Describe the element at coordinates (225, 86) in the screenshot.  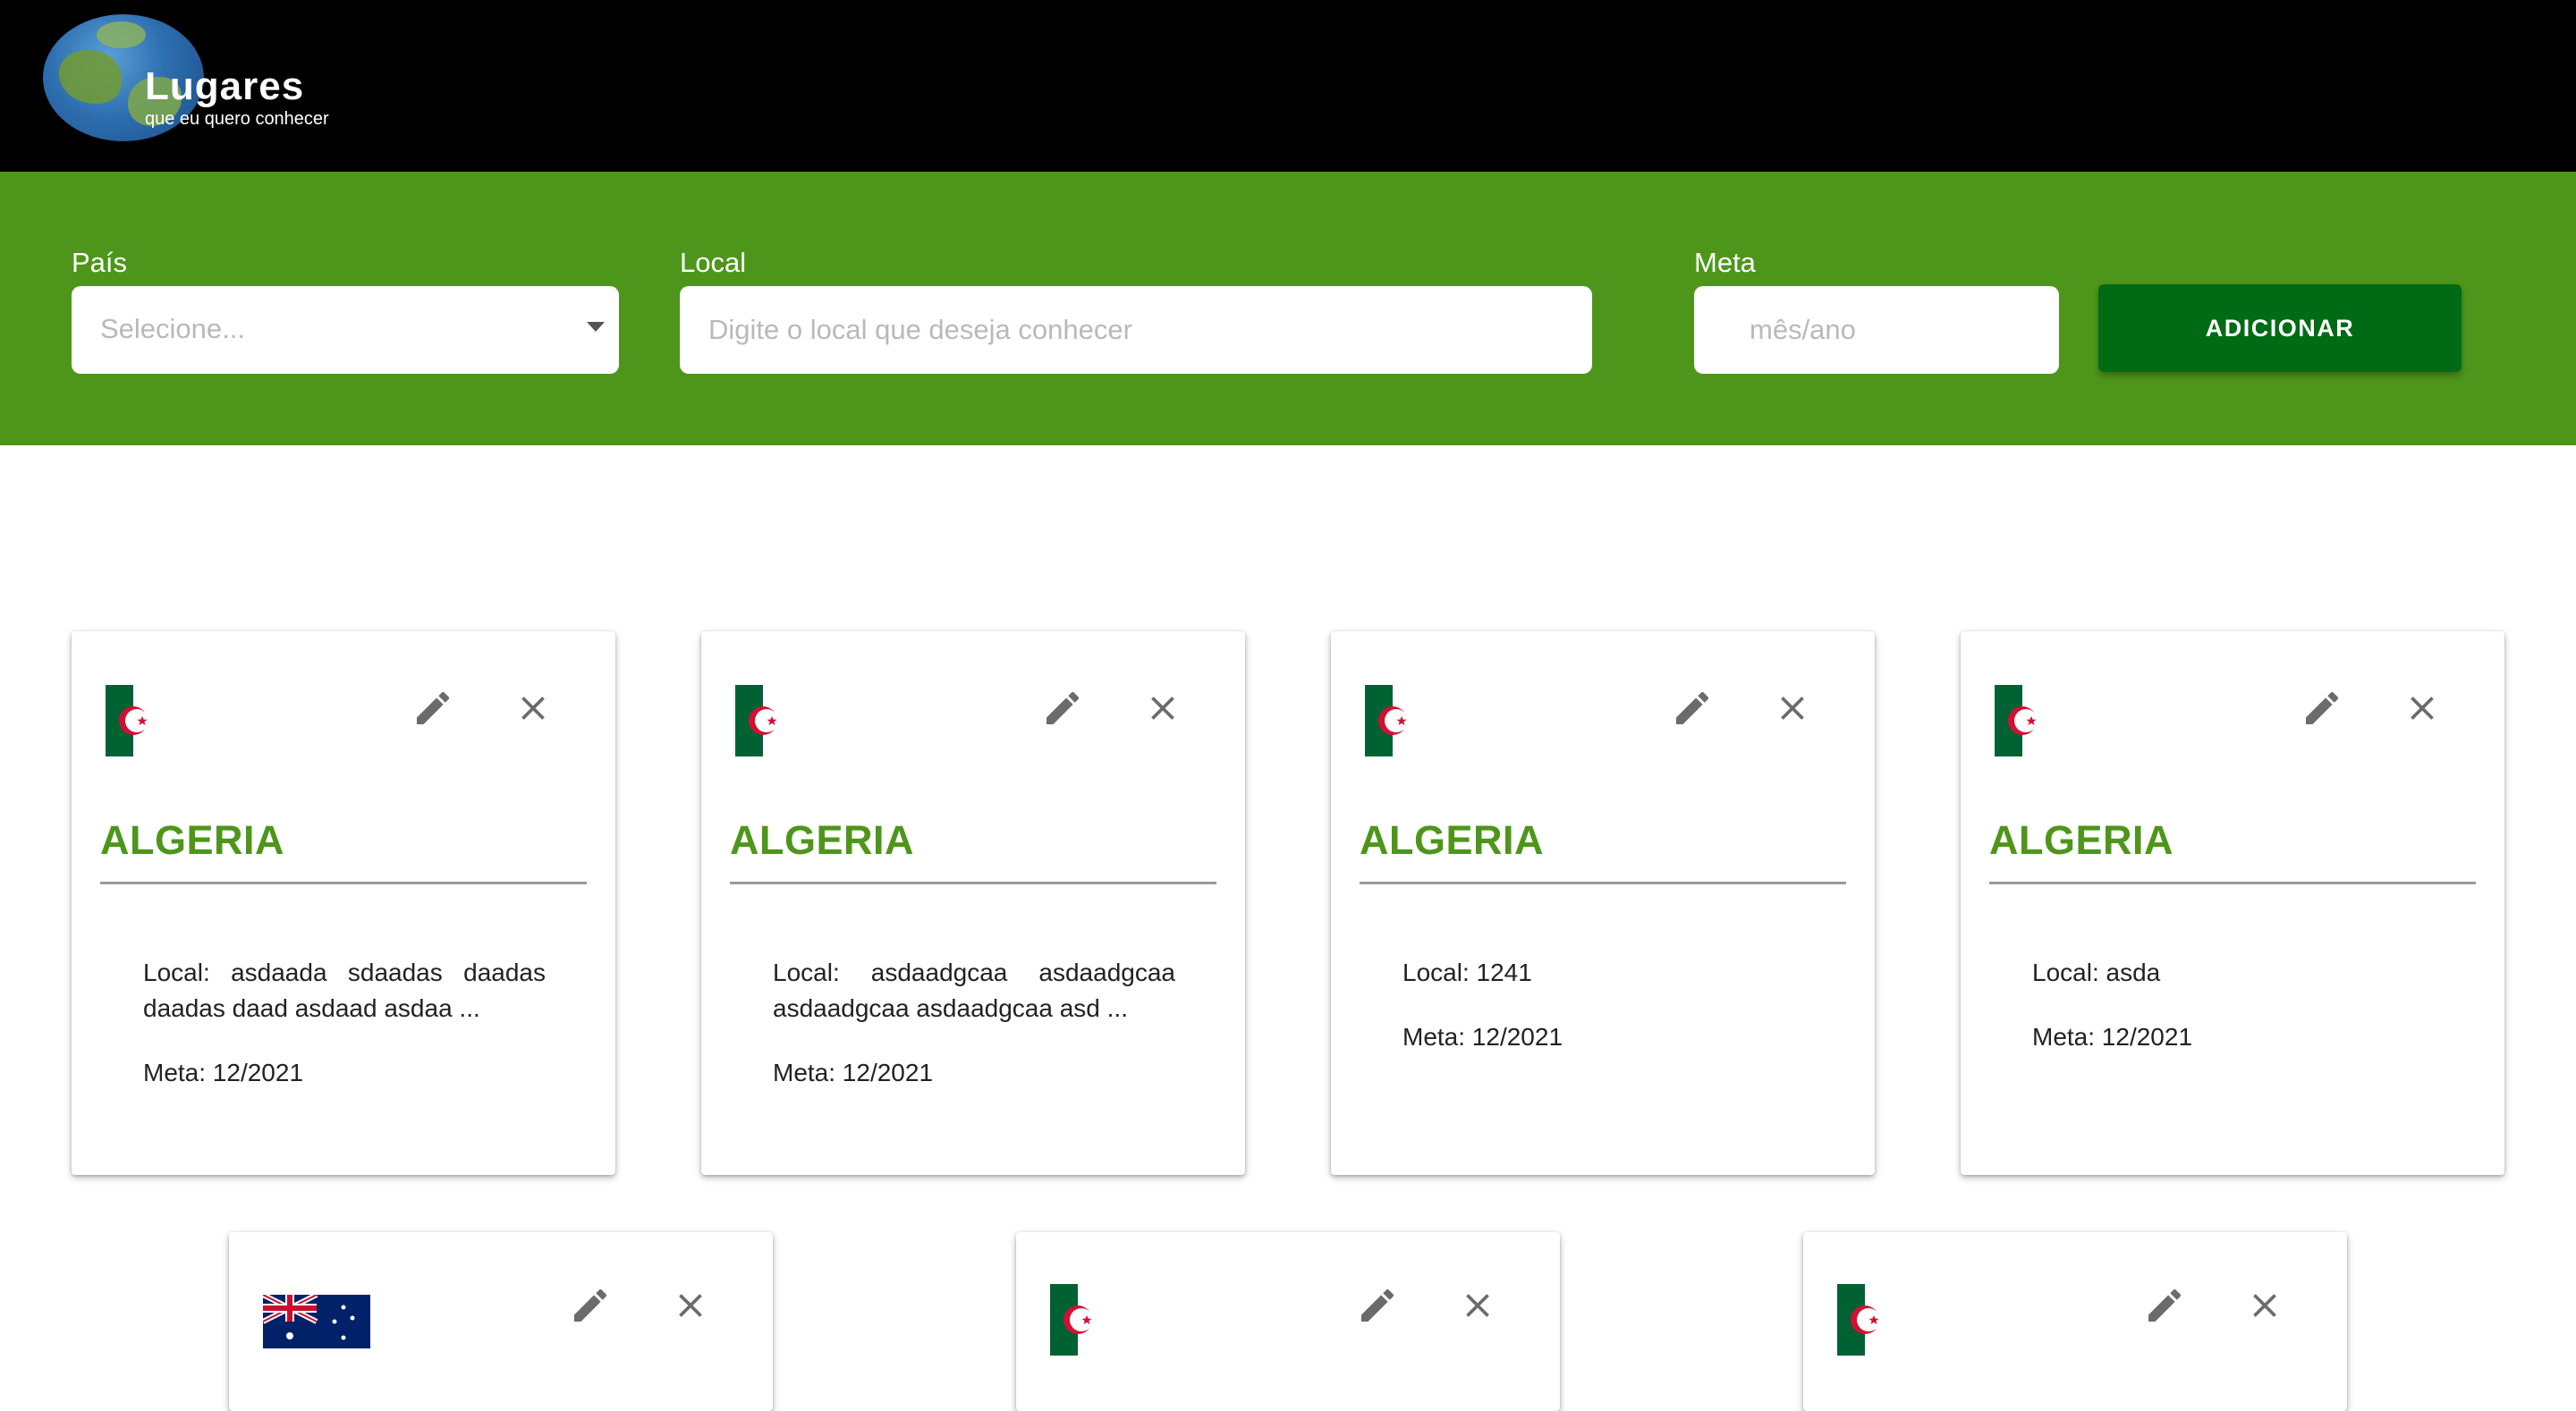
I see `logo-title: Lugares` at that location.